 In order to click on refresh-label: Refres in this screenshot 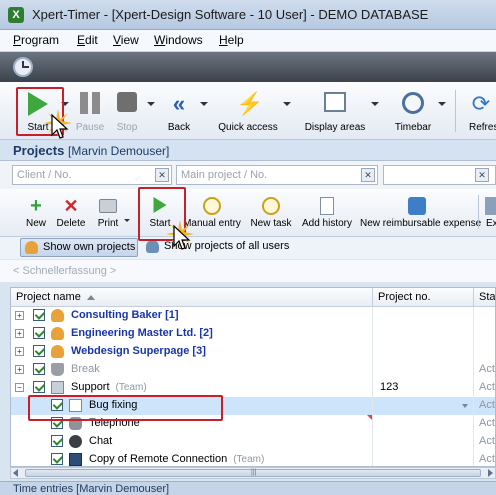, I will do `click(482, 127)`.